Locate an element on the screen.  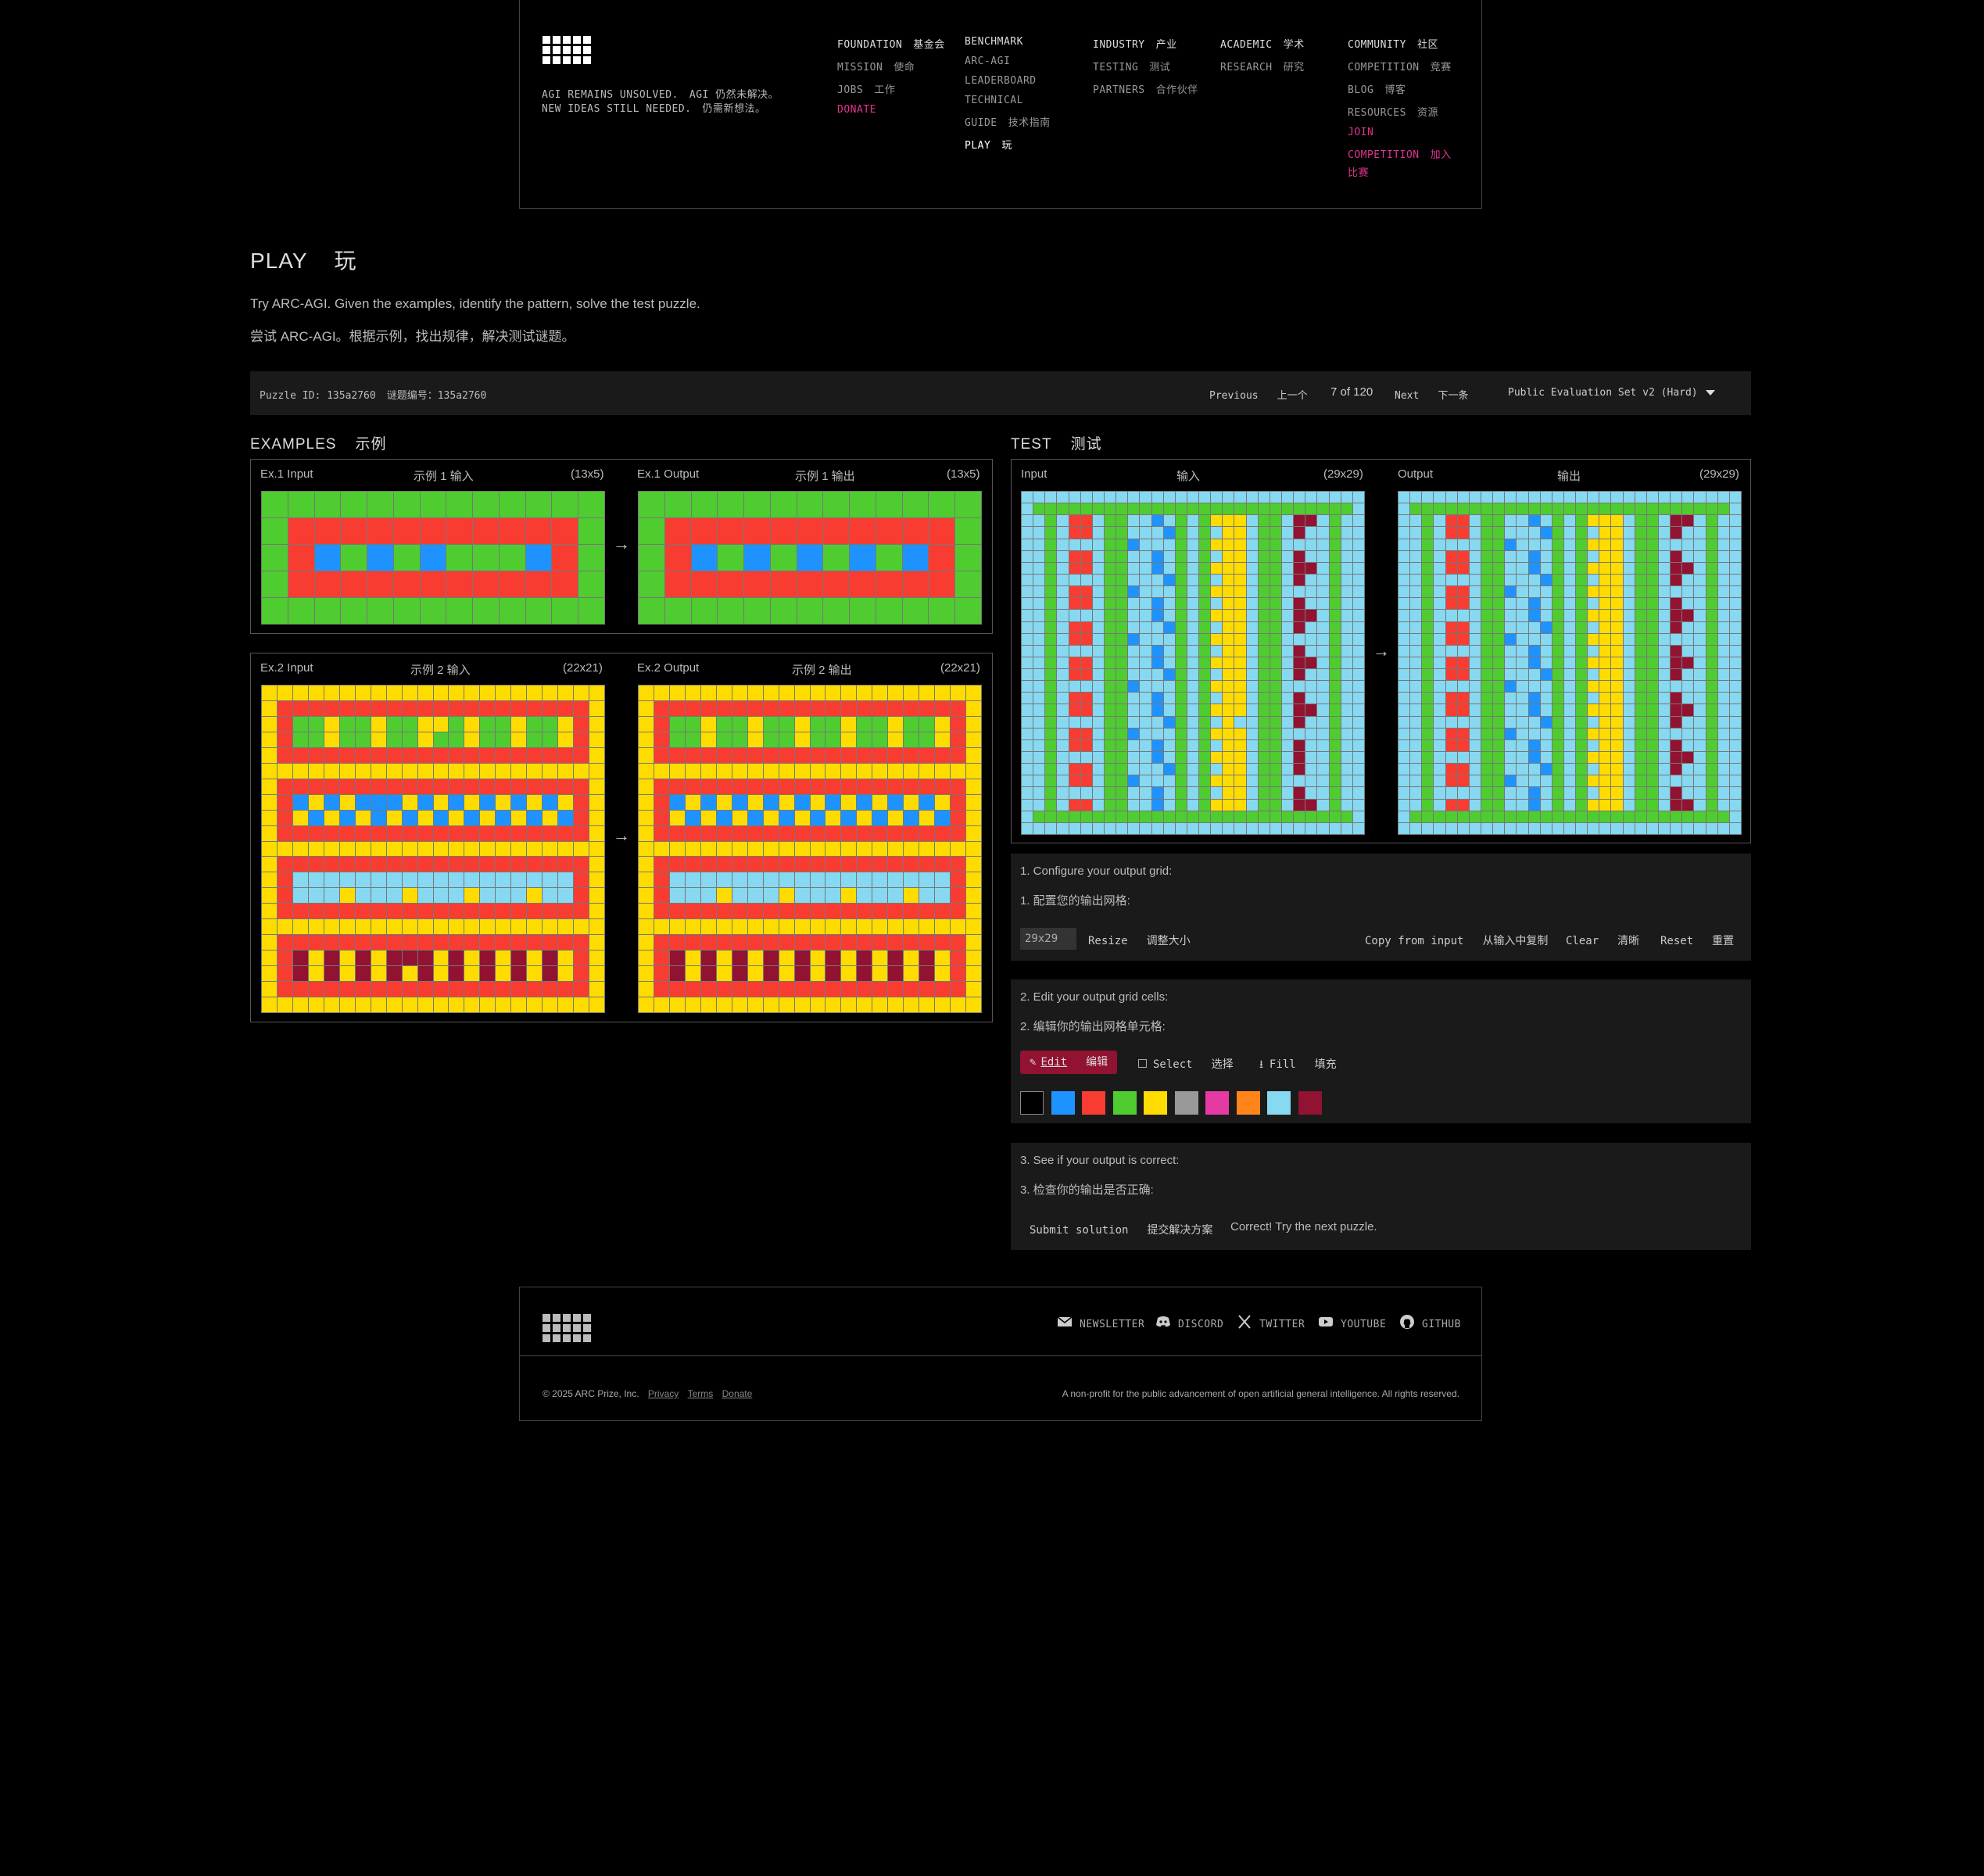
edit-mode-button: ✎ Edit 编辑 is located at coordinates (1069, 1062).